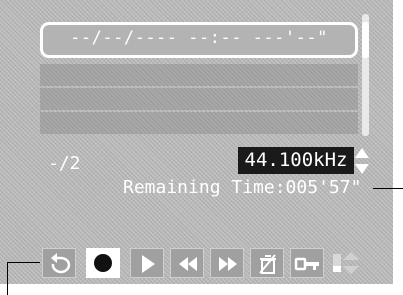 This screenshot has height=295, width=403. I want to click on protect-key-icon, so click(306, 264).